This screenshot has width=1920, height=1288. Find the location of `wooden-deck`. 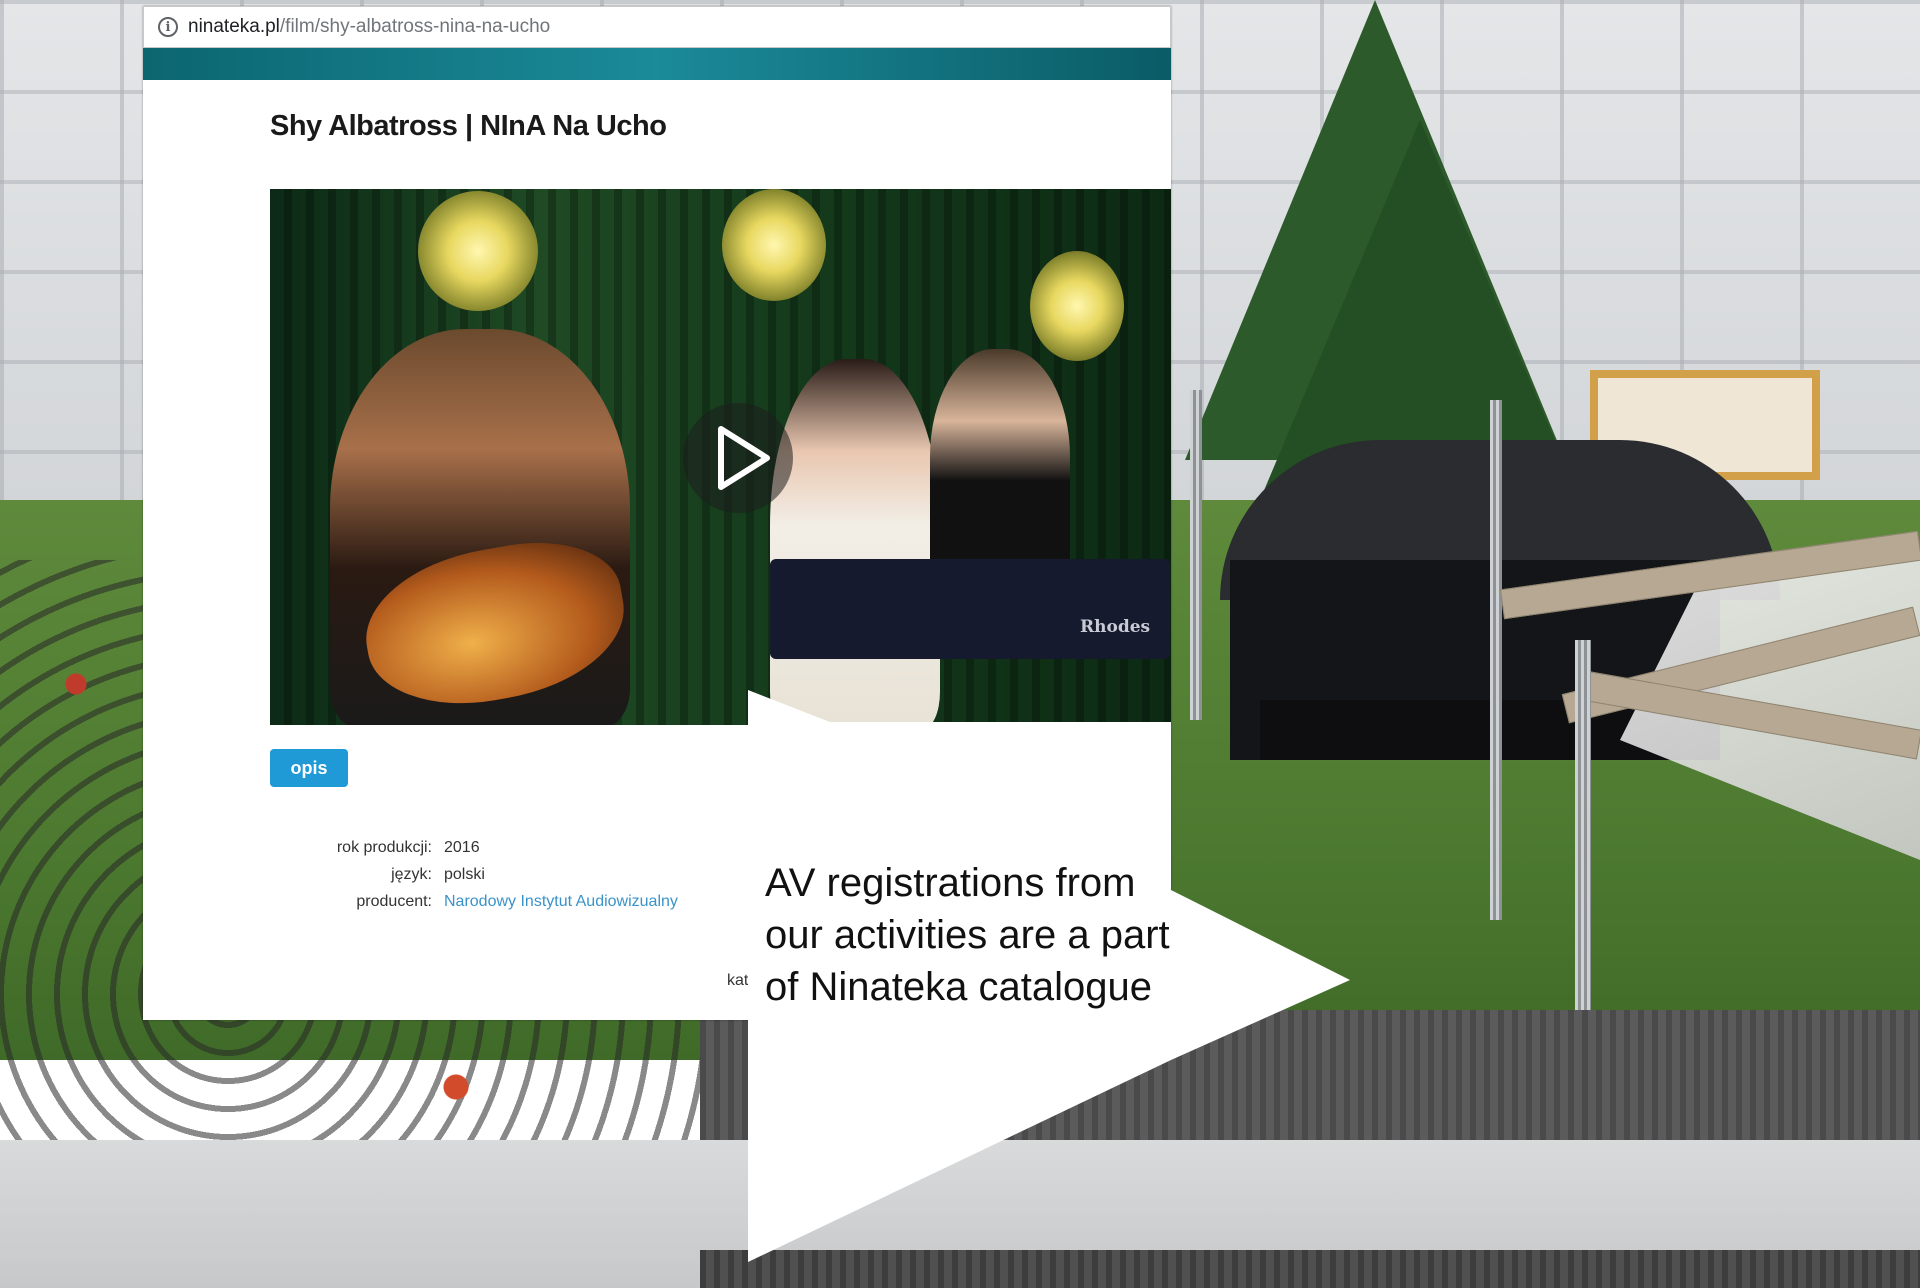

wooden-deck is located at coordinates (1310, 1085).